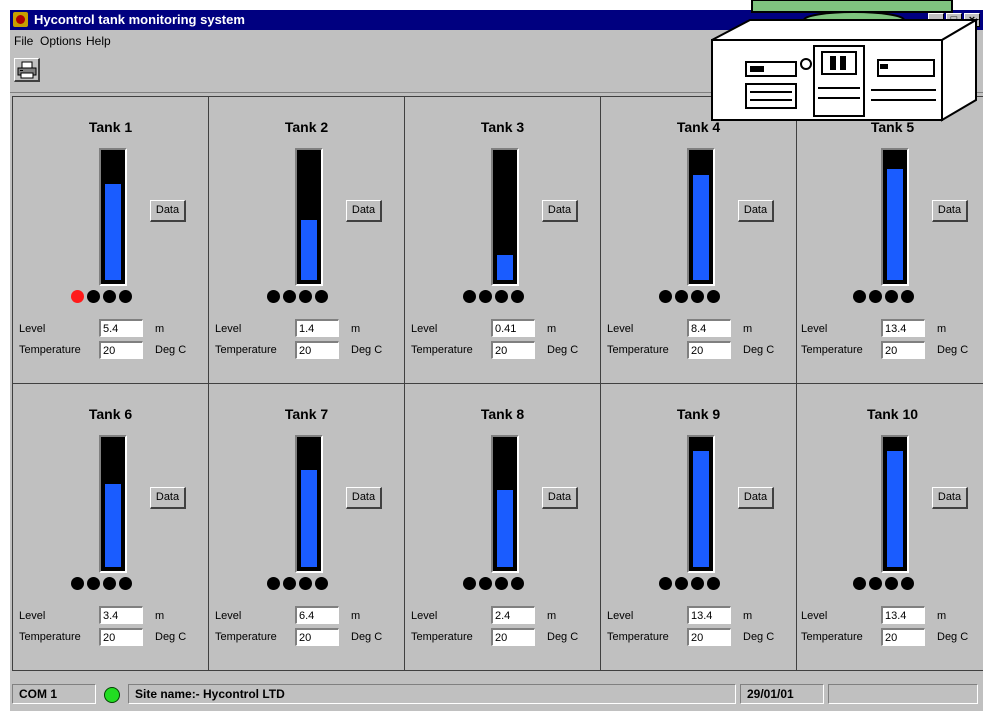 The image size is (983, 711). What do you see at coordinates (112, 695) in the screenshot?
I see `connection-indicator-icon` at bounding box center [112, 695].